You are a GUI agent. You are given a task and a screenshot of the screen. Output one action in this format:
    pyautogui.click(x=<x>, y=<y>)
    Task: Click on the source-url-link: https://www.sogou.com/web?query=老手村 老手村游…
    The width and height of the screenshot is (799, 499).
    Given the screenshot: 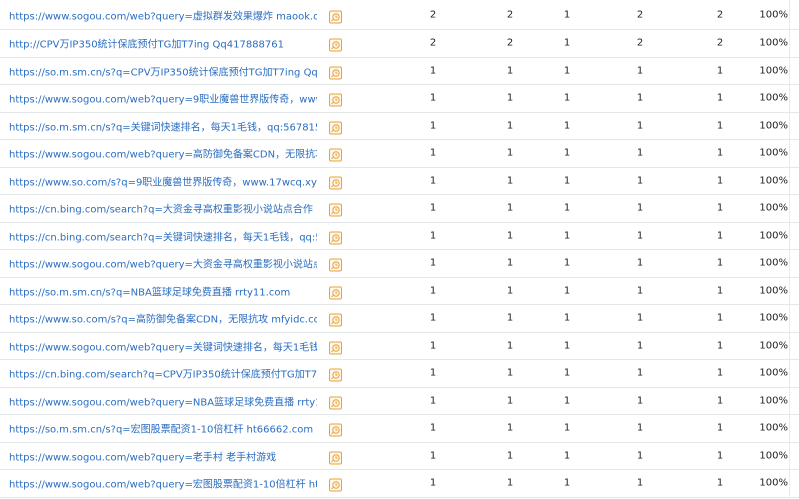 What is the action you would take?
    pyautogui.click(x=142, y=455)
    